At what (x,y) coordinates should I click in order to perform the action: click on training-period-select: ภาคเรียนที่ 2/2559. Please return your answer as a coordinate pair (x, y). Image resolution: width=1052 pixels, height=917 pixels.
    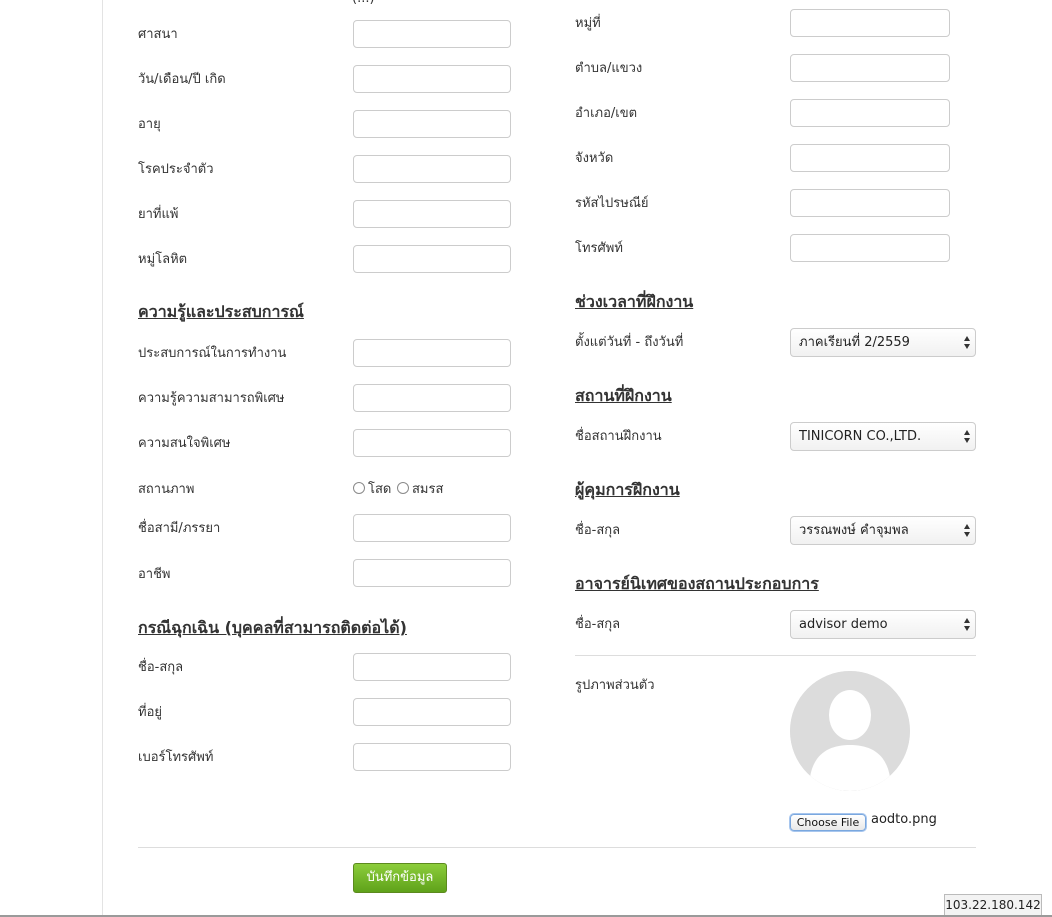
    Looking at the image, I should click on (883, 342).